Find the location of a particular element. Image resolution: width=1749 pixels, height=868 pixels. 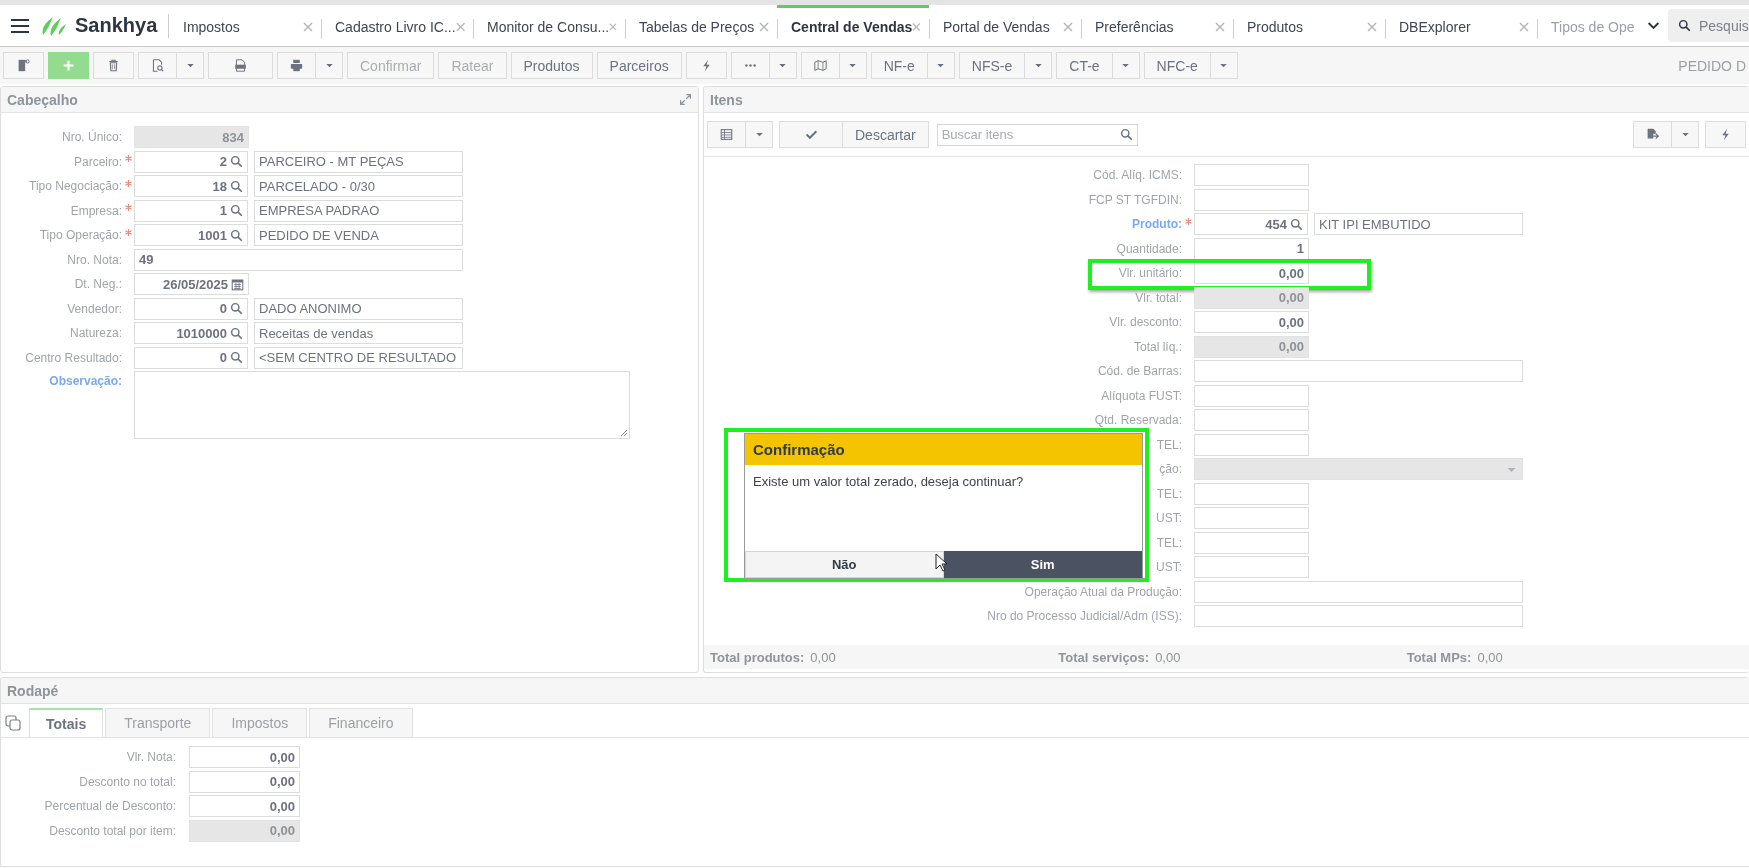

toolbar-button: NF-e is located at coordinates (899, 65).